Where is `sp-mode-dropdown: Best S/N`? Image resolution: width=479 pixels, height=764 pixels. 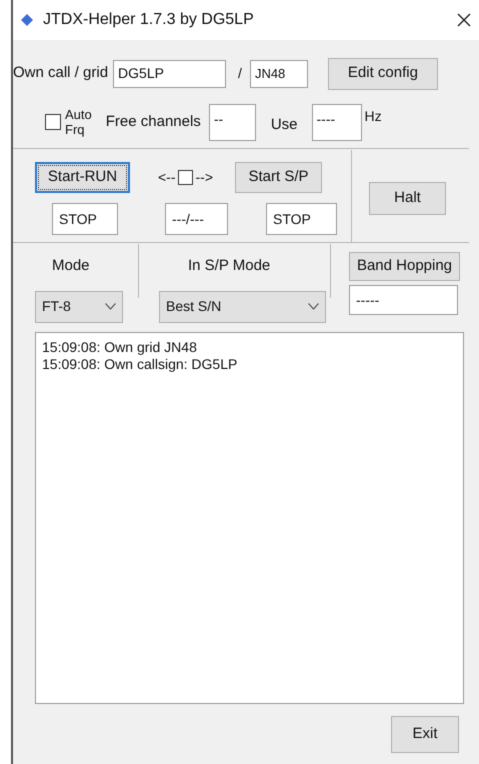 sp-mode-dropdown: Best S/N is located at coordinates (242, 306).